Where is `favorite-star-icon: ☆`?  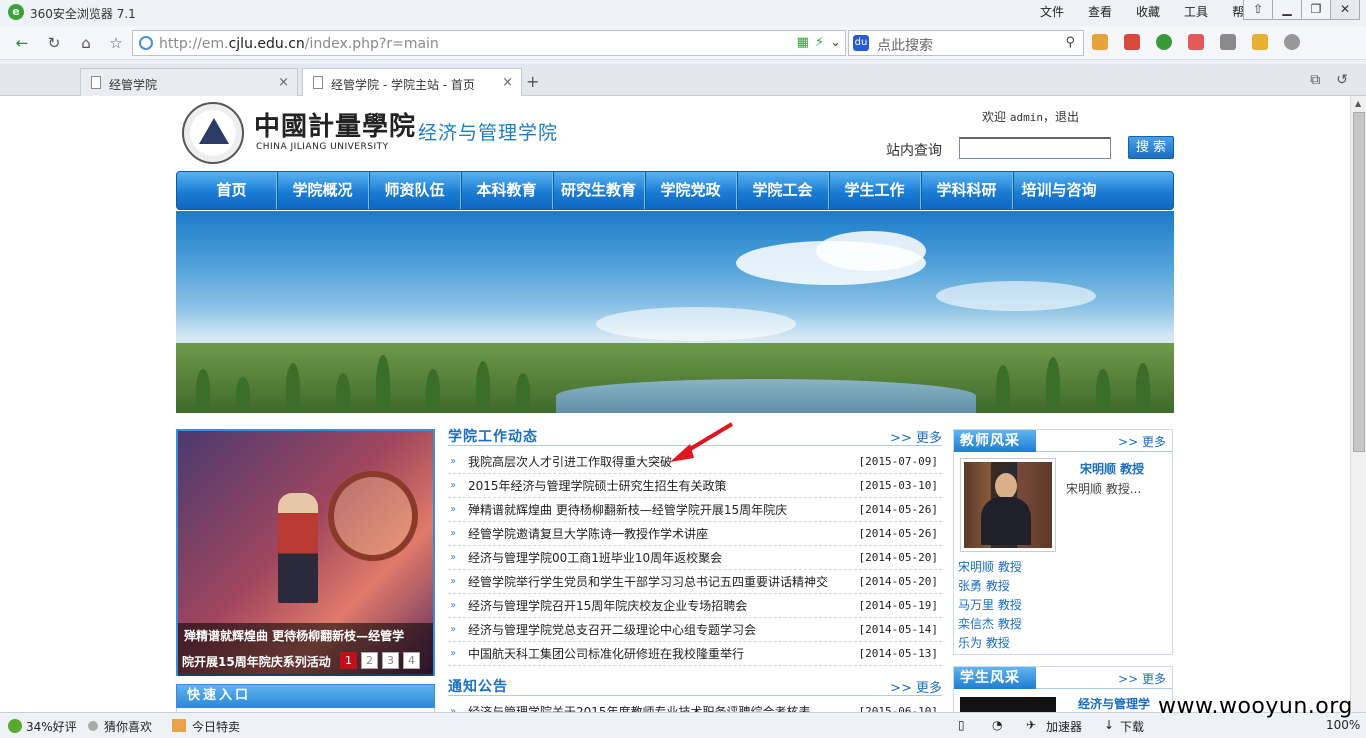 favorite-star-icon: ☆ is located at coordinates (116, 43).